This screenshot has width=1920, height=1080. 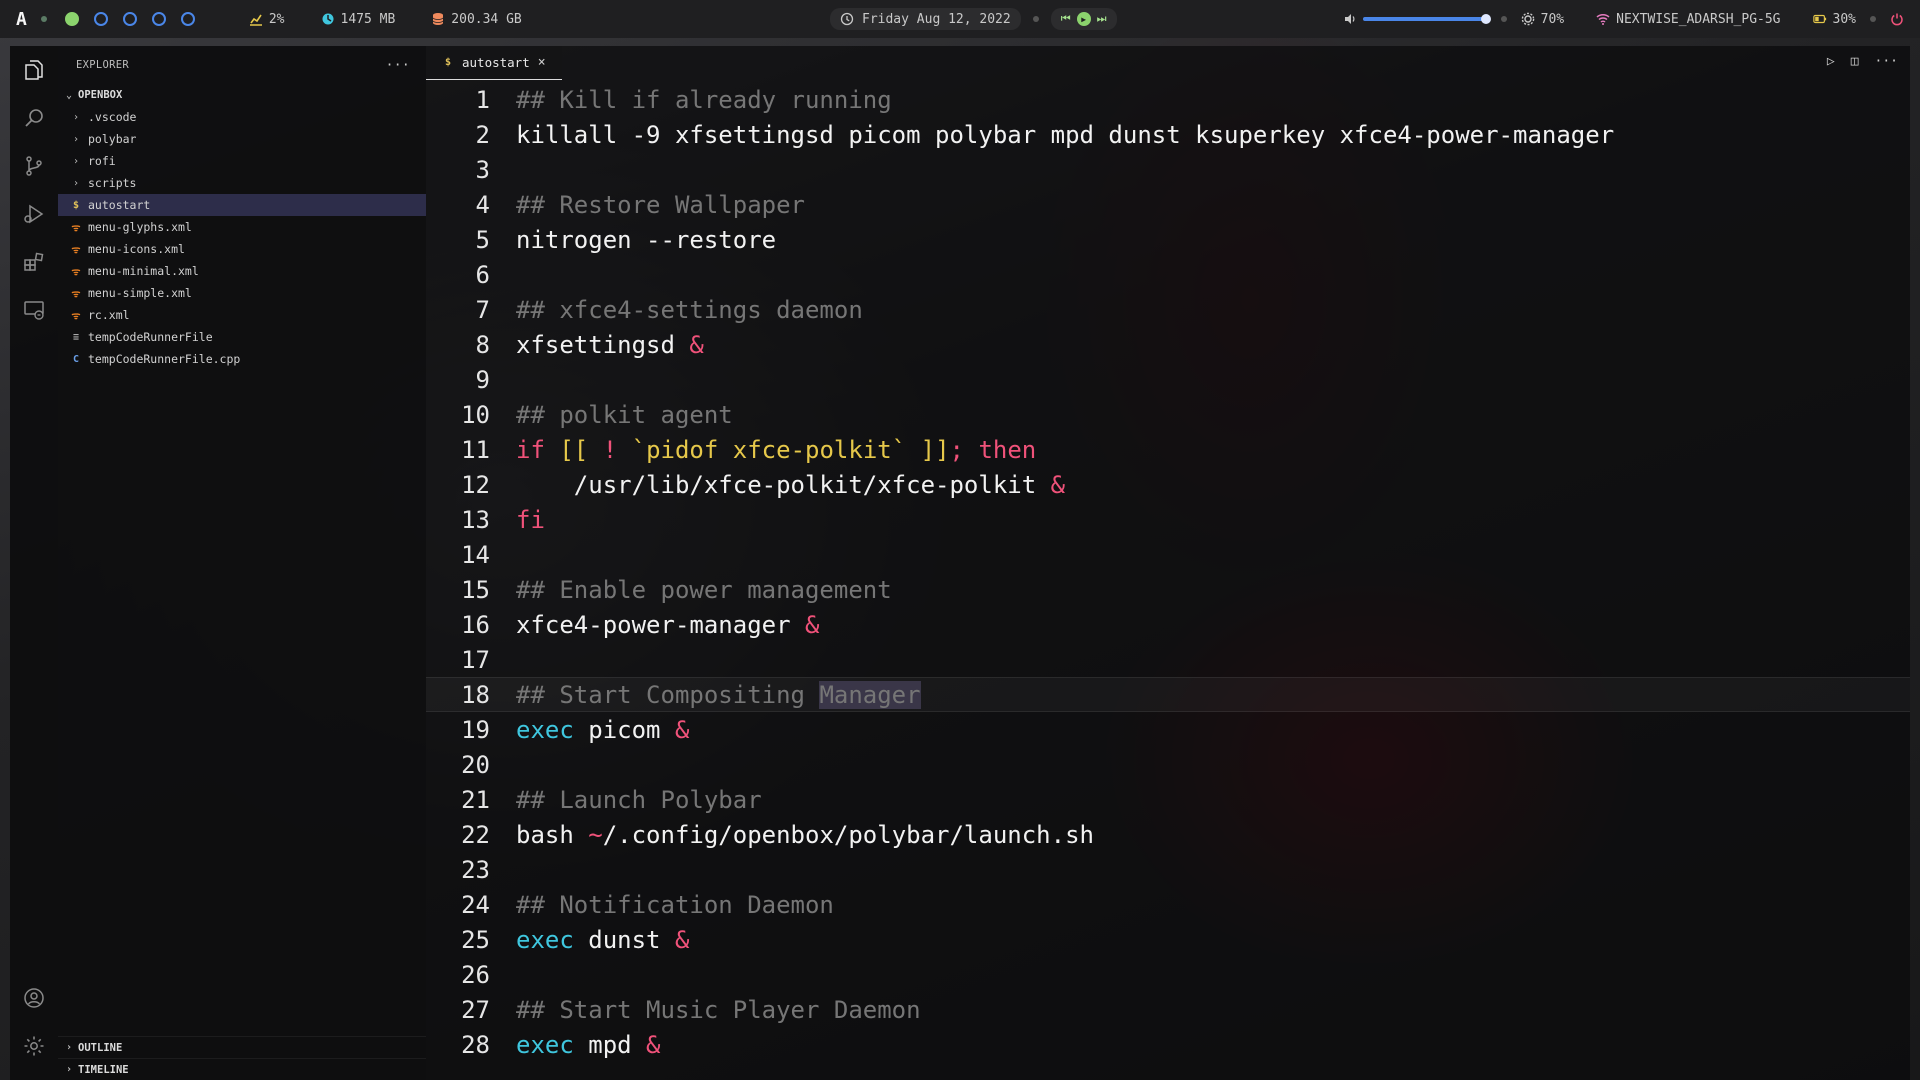 I want to click on line-number: 22, so click(x=475, y=834).